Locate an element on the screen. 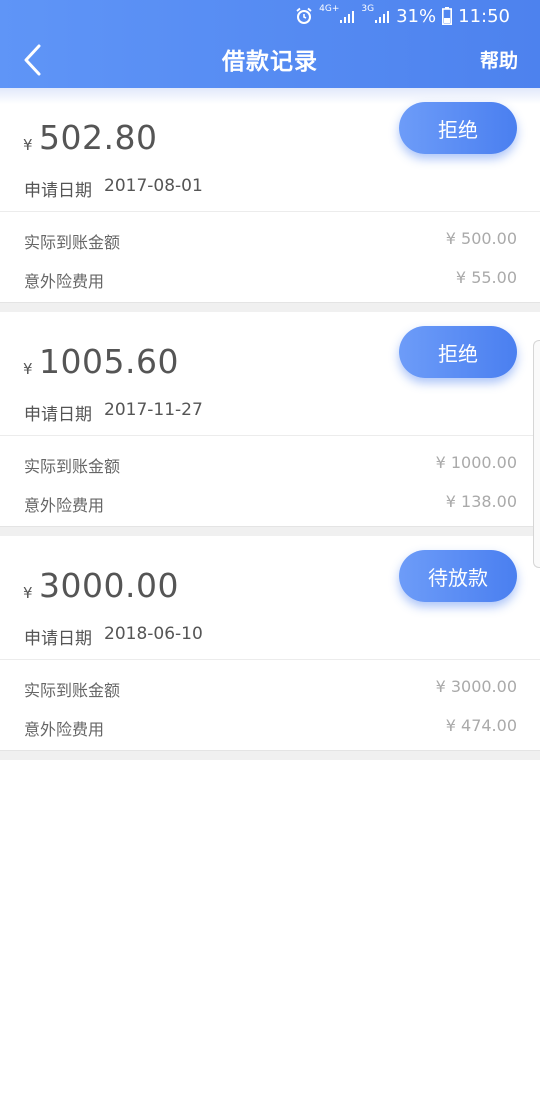 This screenshot has height=1110, width=540. actual-amount-row: 实际到账金额 ¥ 3000.00 is located at coordinates (270, 686).